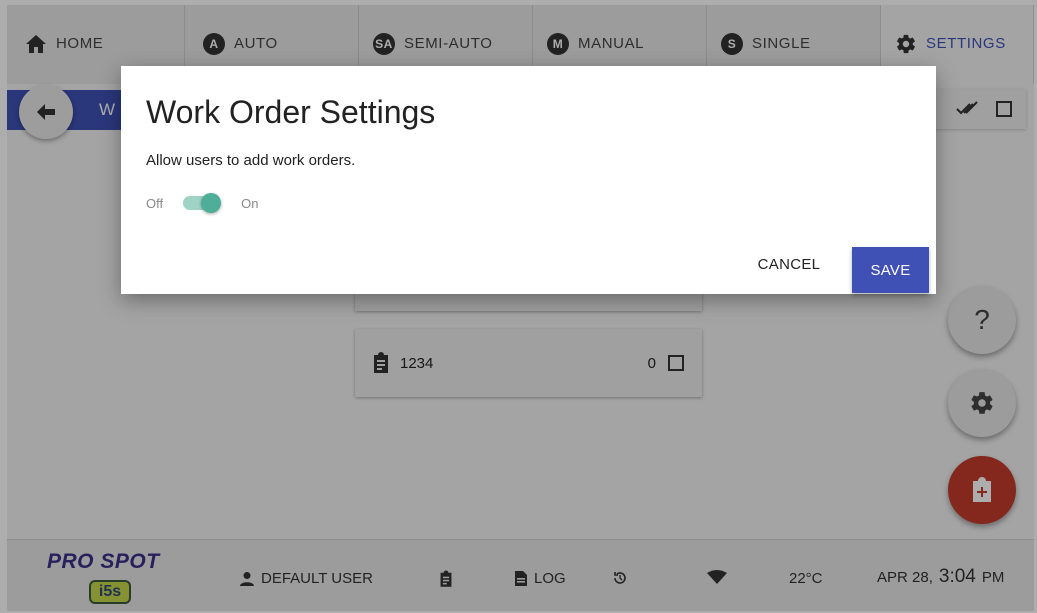 Image resolution: width=1037 pixels, height=613 pixels. I want to click on allow-work-orders-toggle, so click(202, 203).